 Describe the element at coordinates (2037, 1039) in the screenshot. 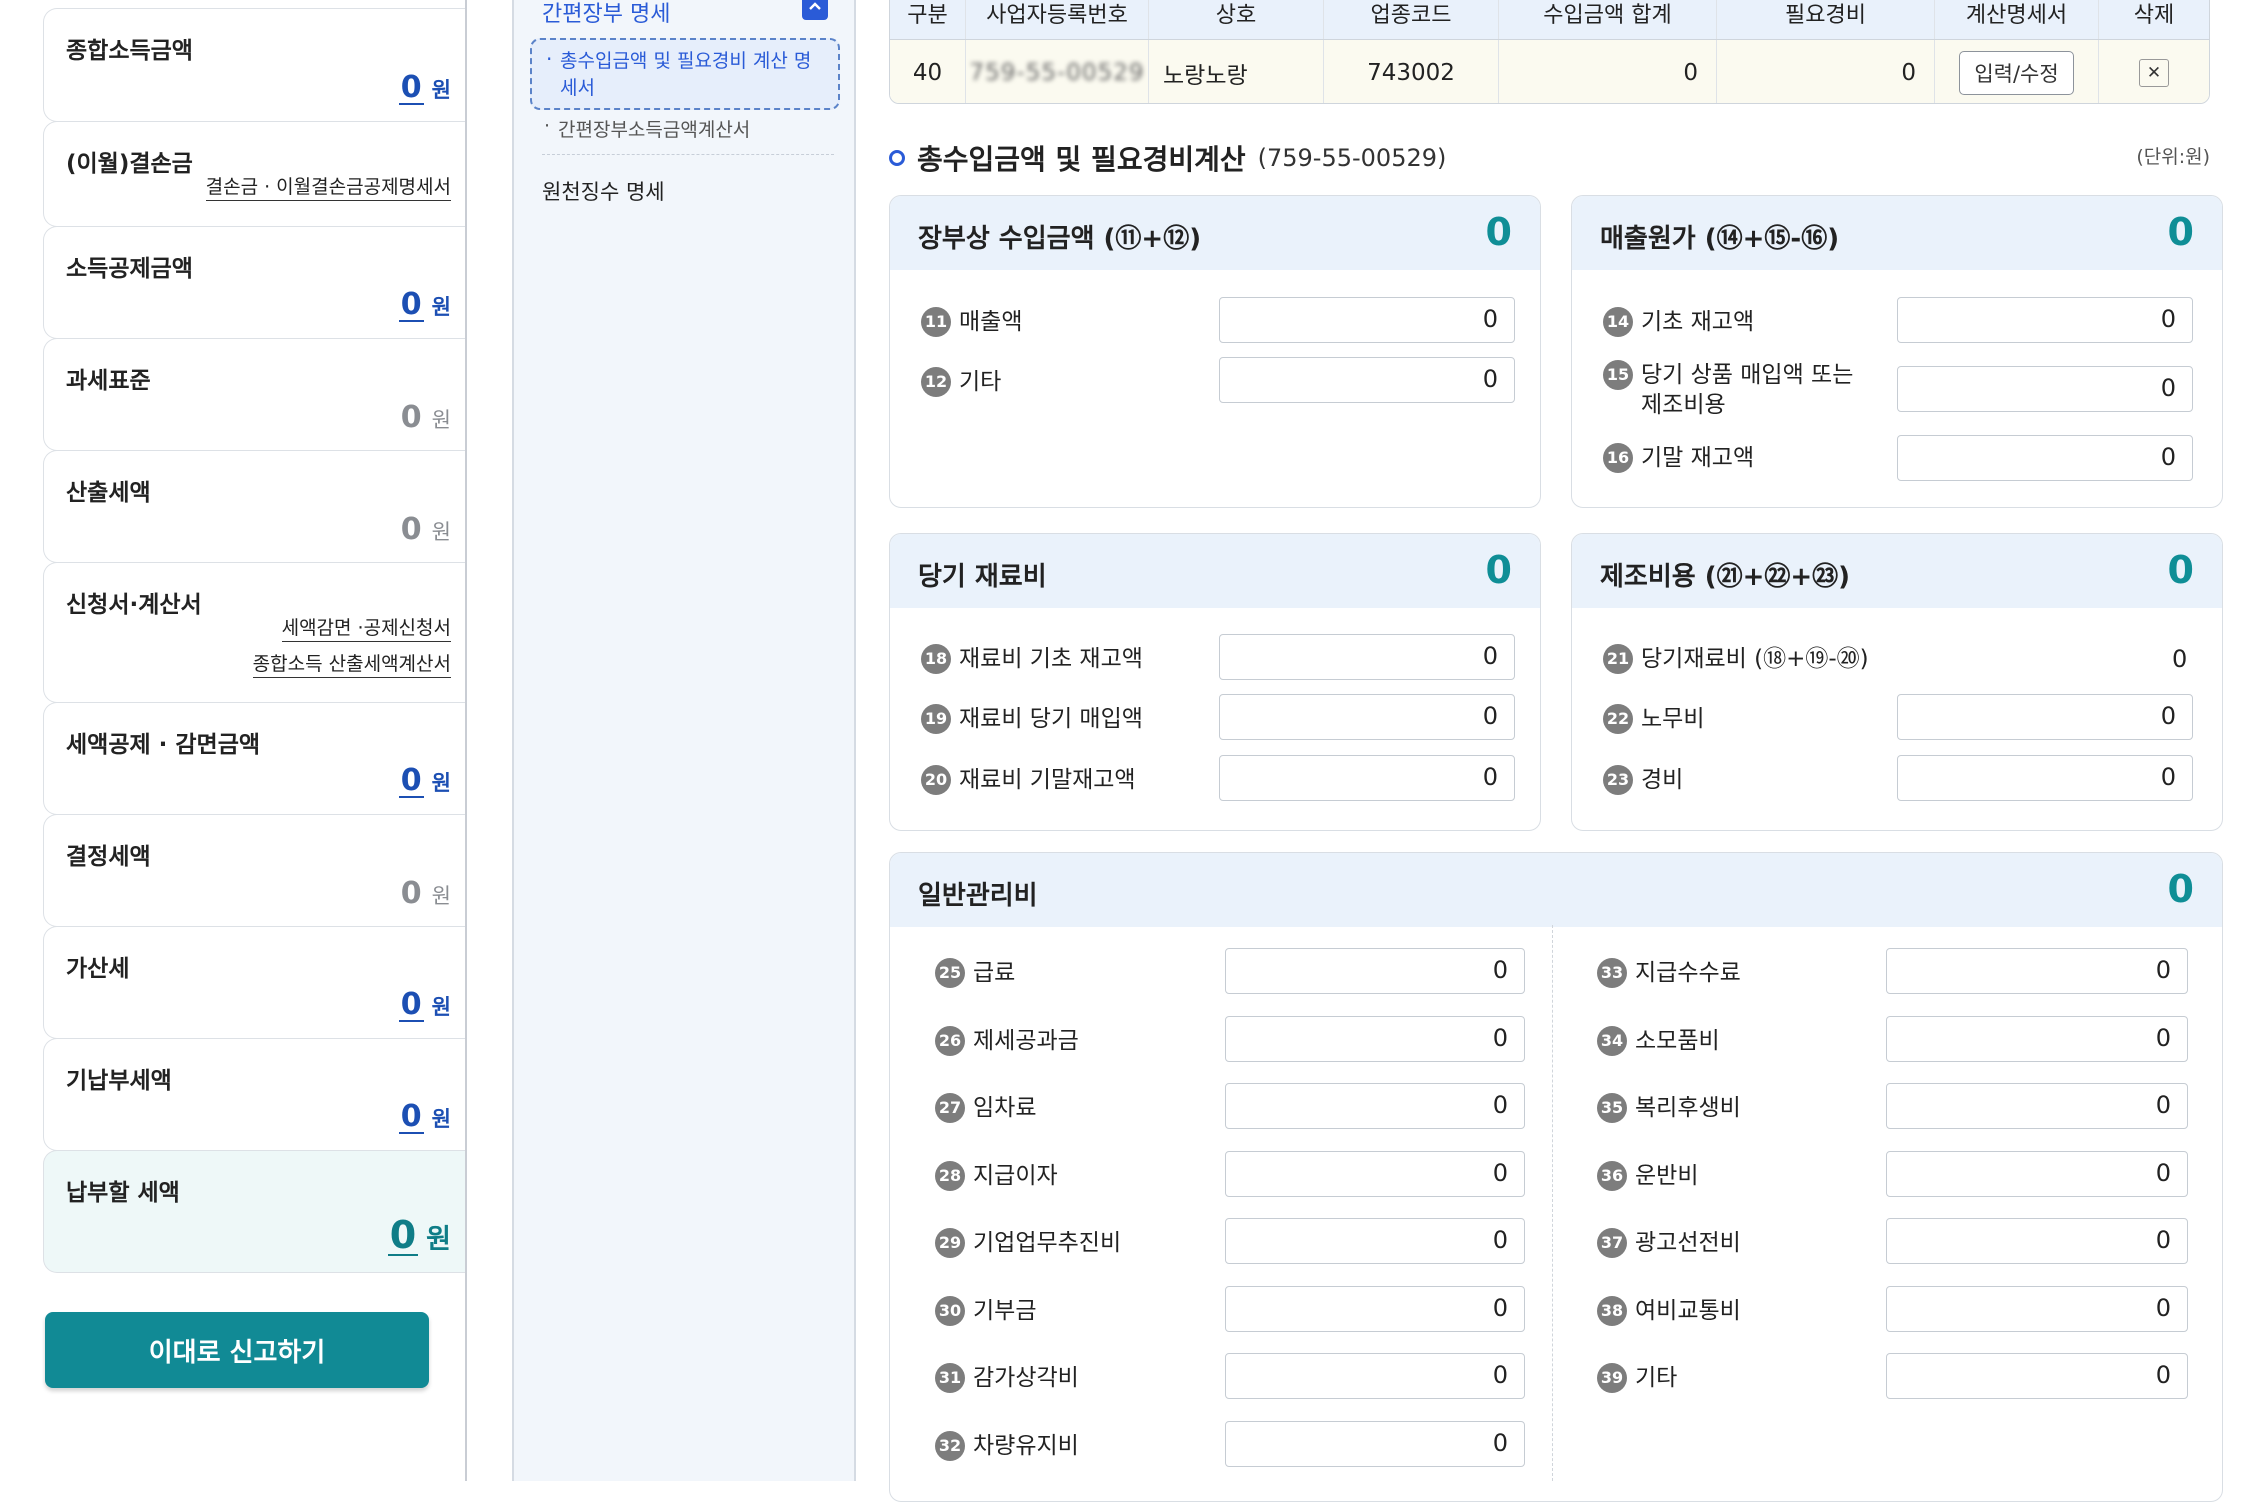

I see `supplies-input: 0` at that location.